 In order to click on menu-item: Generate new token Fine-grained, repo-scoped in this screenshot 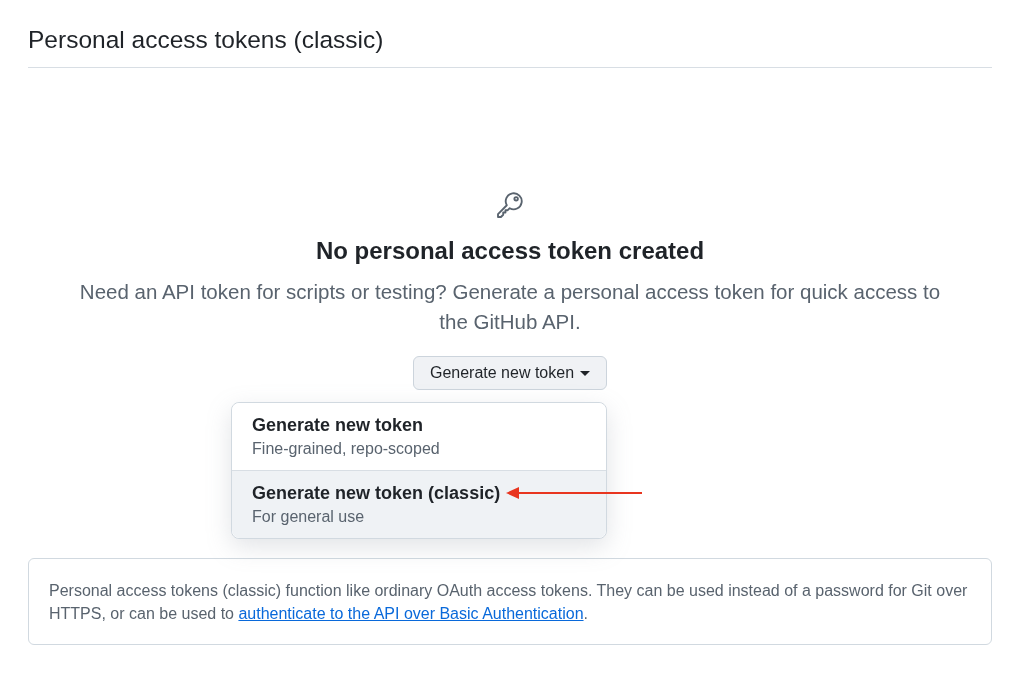, I will do `click(419, 436)`.